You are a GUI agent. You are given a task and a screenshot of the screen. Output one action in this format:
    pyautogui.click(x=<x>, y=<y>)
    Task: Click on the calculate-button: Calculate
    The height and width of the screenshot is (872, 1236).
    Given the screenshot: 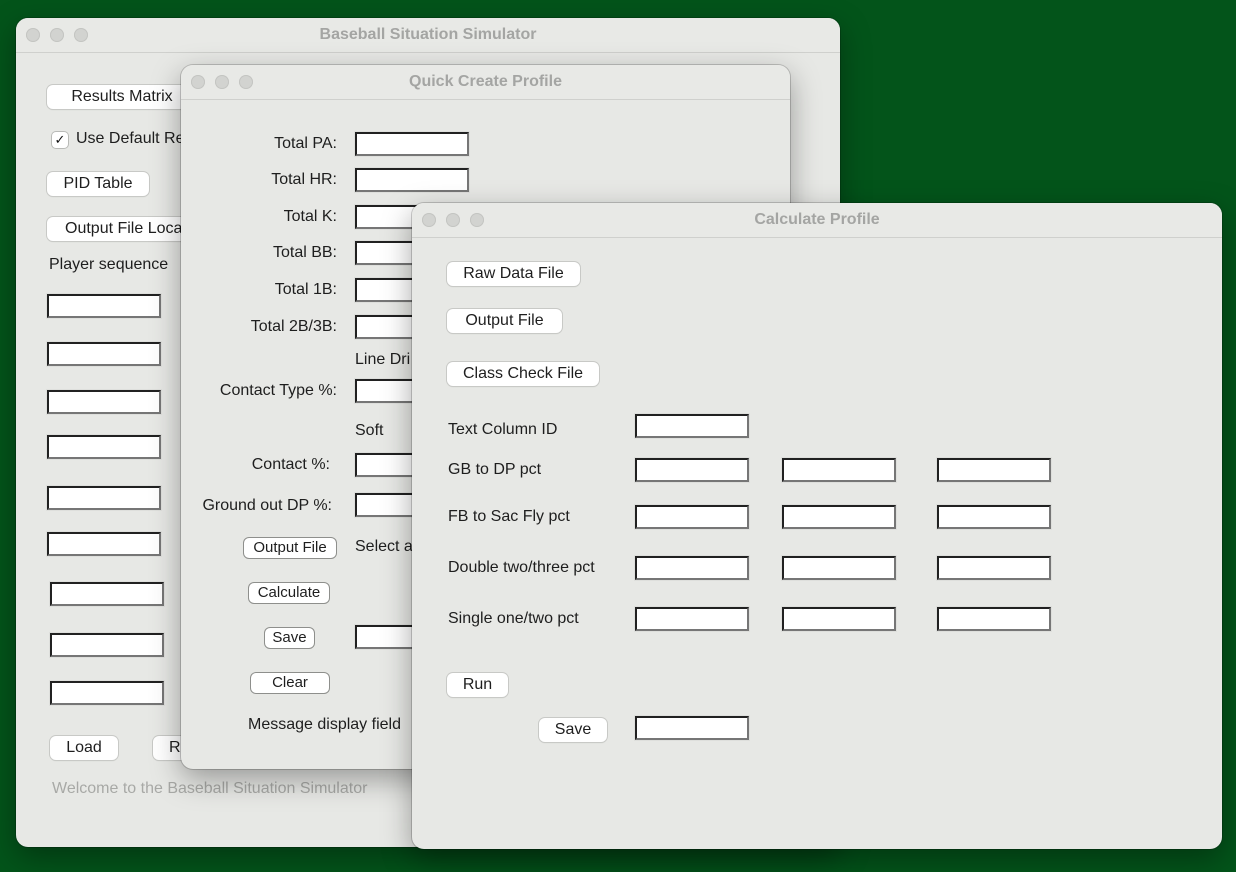 What is the action you would take?
    pyautogui.click(x=289, y=593)
    